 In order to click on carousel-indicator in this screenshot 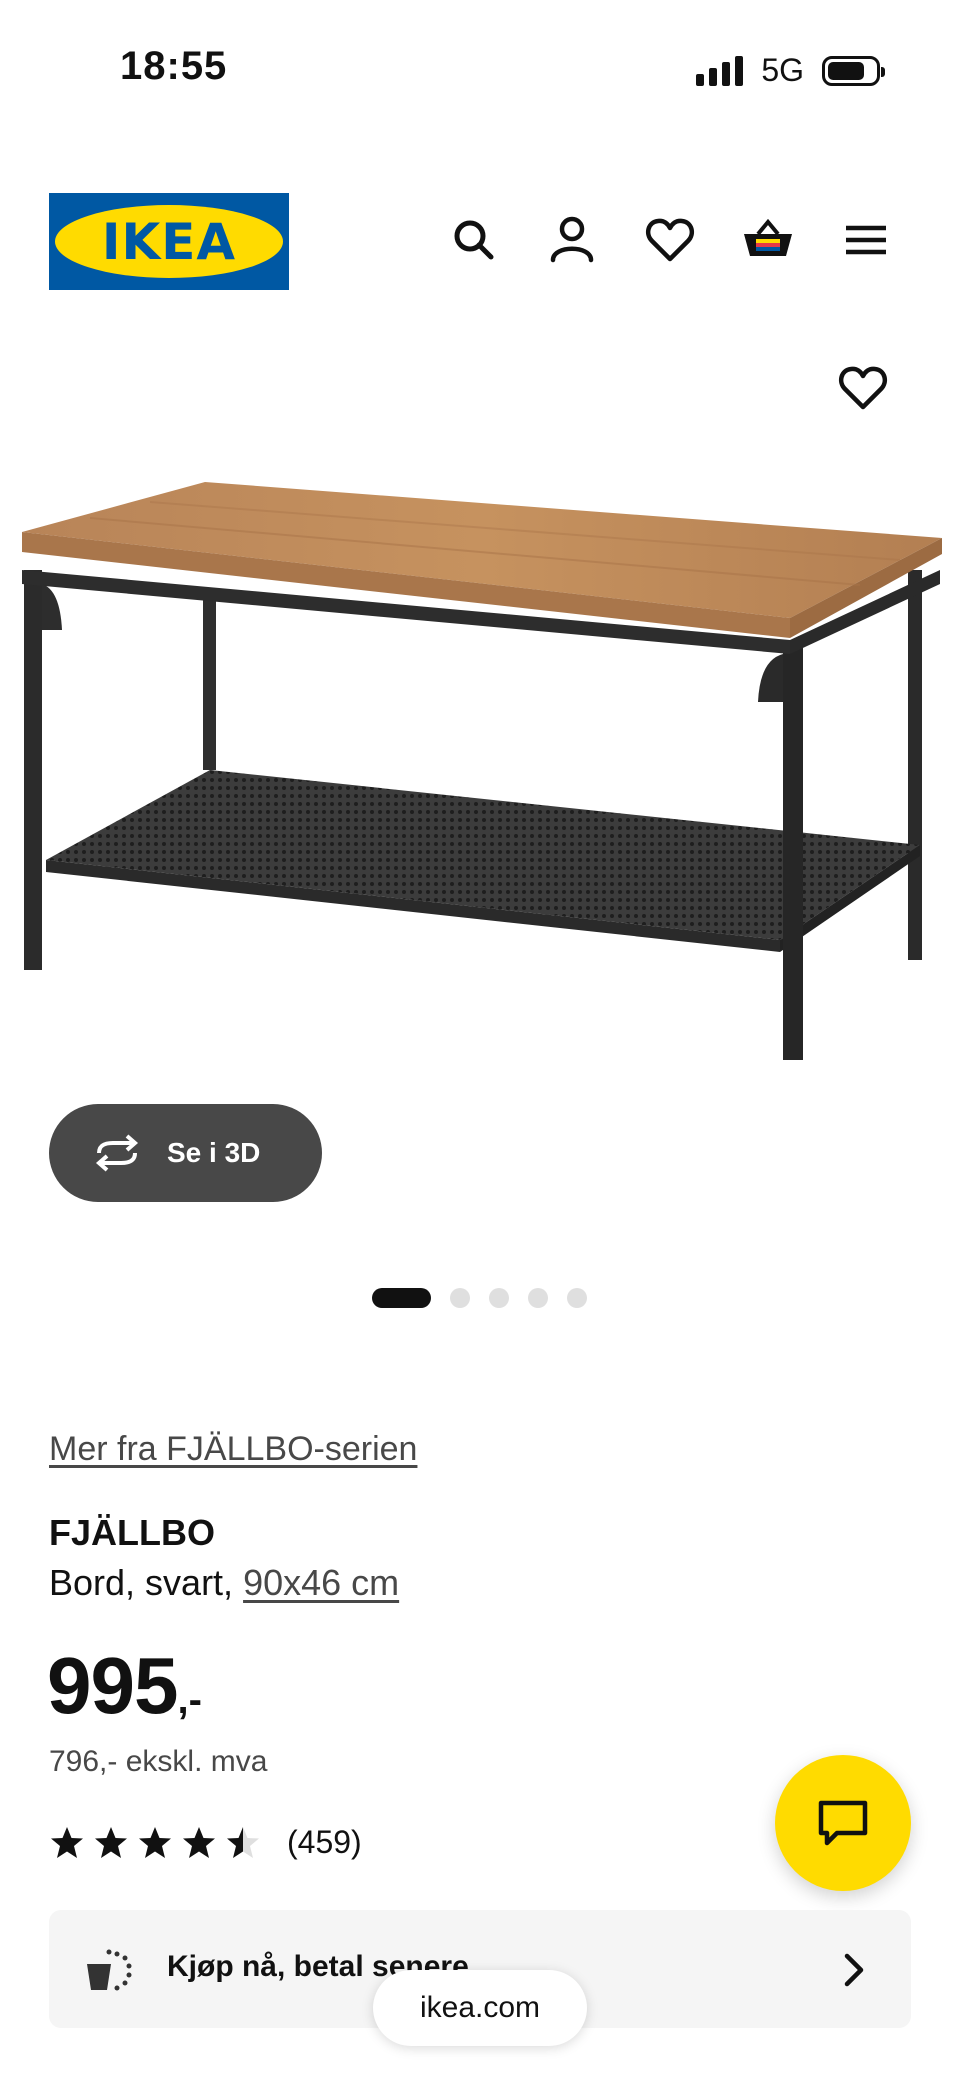, I will do `click(479, 1298)`.